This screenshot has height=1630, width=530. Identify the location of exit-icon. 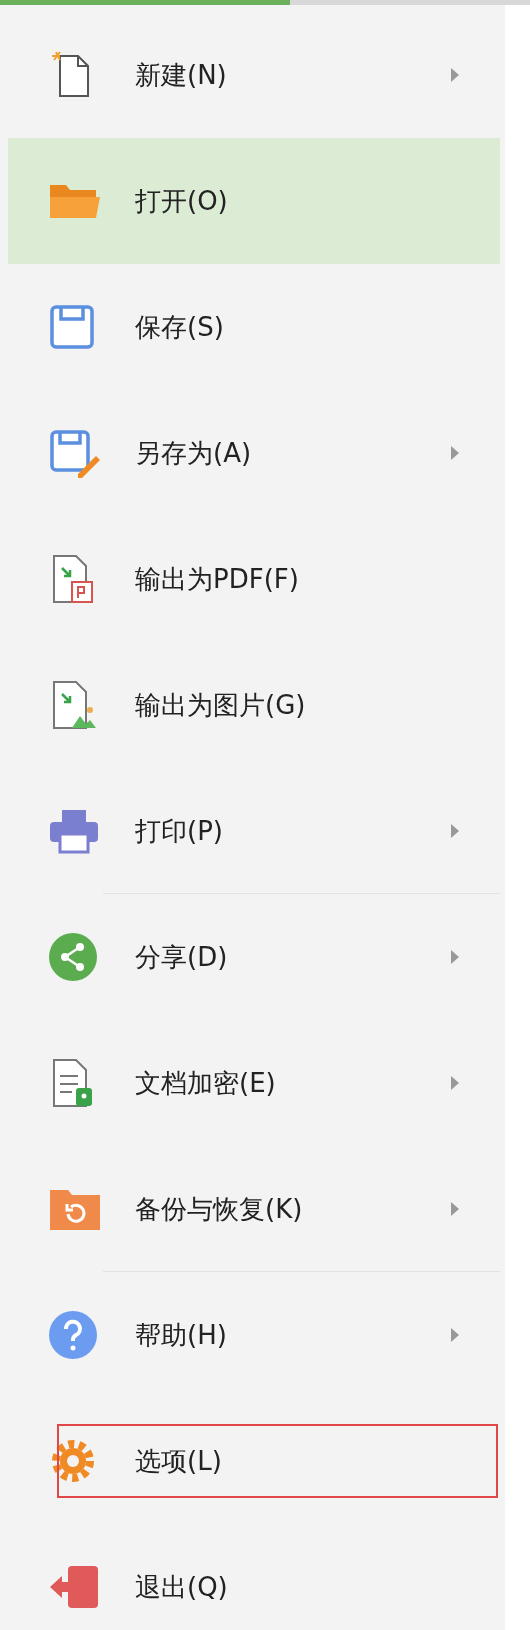
(74, 1587).